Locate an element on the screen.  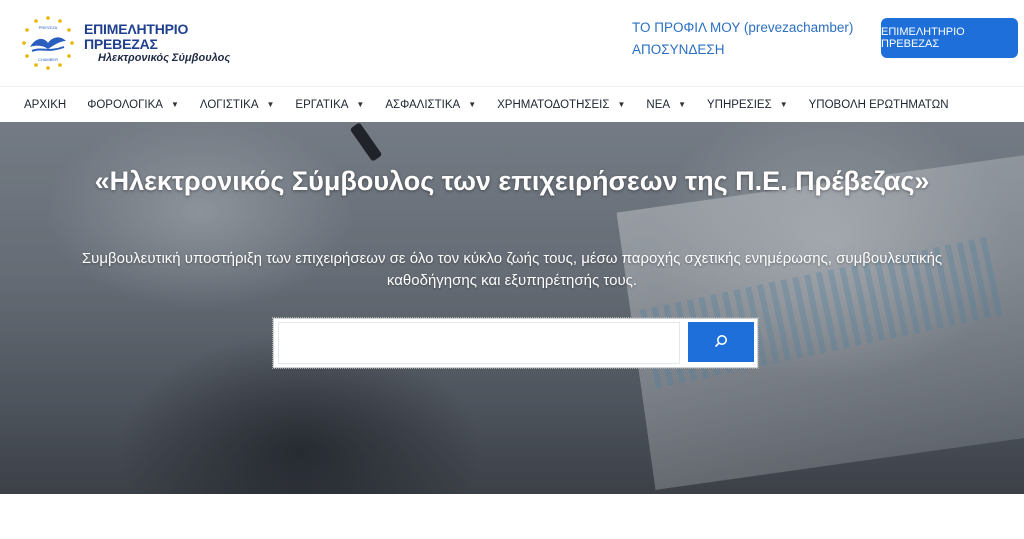
nav-item-label: ΛΟΓΙΣΤΙΚΑ is located at coordinates (229, 104).